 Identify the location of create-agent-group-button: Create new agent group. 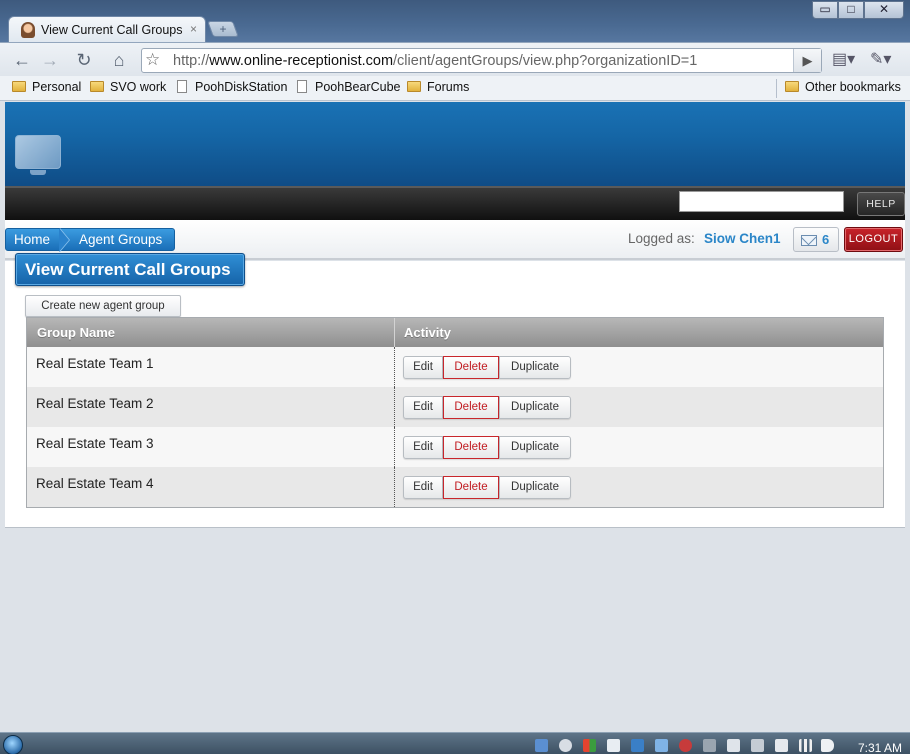
(103, 306).